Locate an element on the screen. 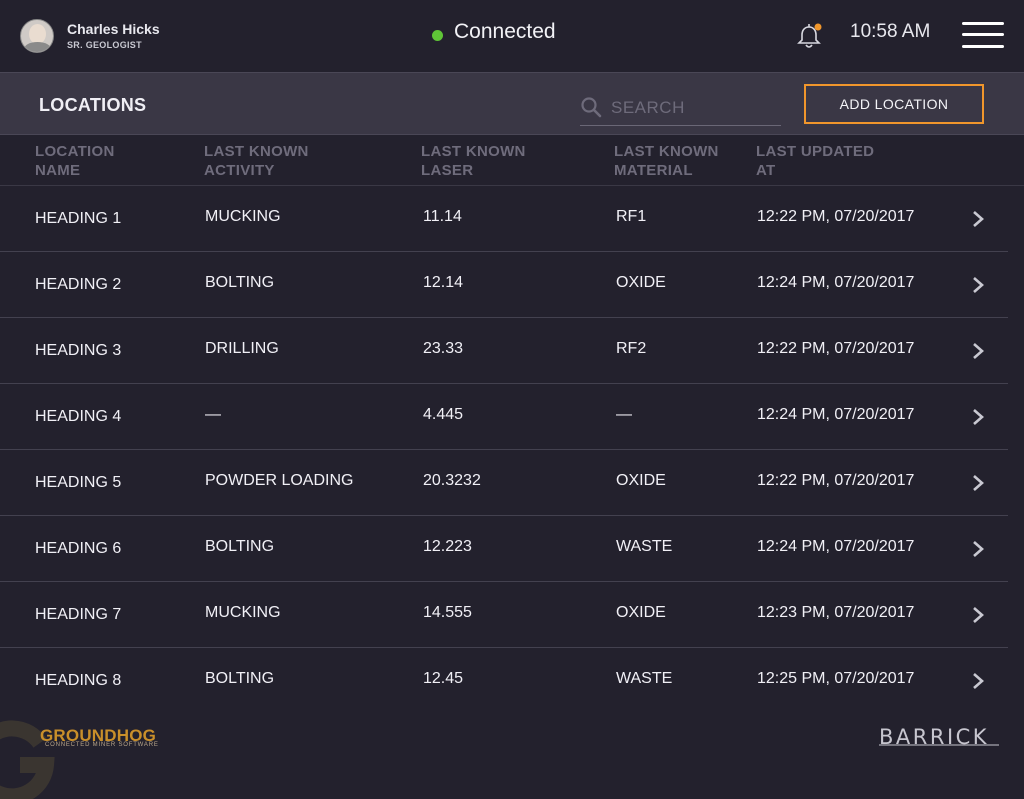 Image resolution: width=1024 pixels, height=799 pixels. column-header-line: AT is located at coordinates (766, 170).